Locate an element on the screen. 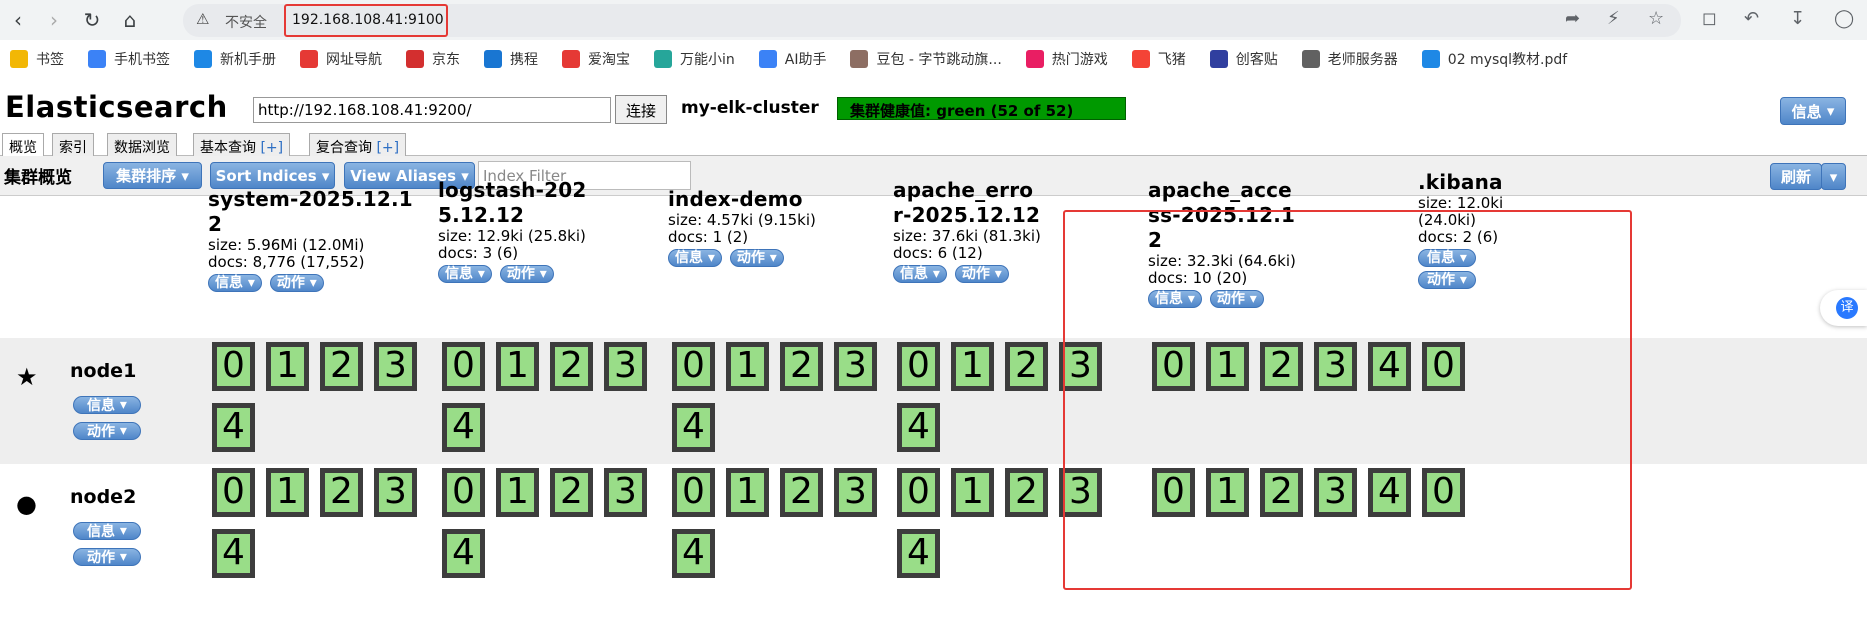  bookmark-item: 热门游戏 is located at coordinates (1066, 59).